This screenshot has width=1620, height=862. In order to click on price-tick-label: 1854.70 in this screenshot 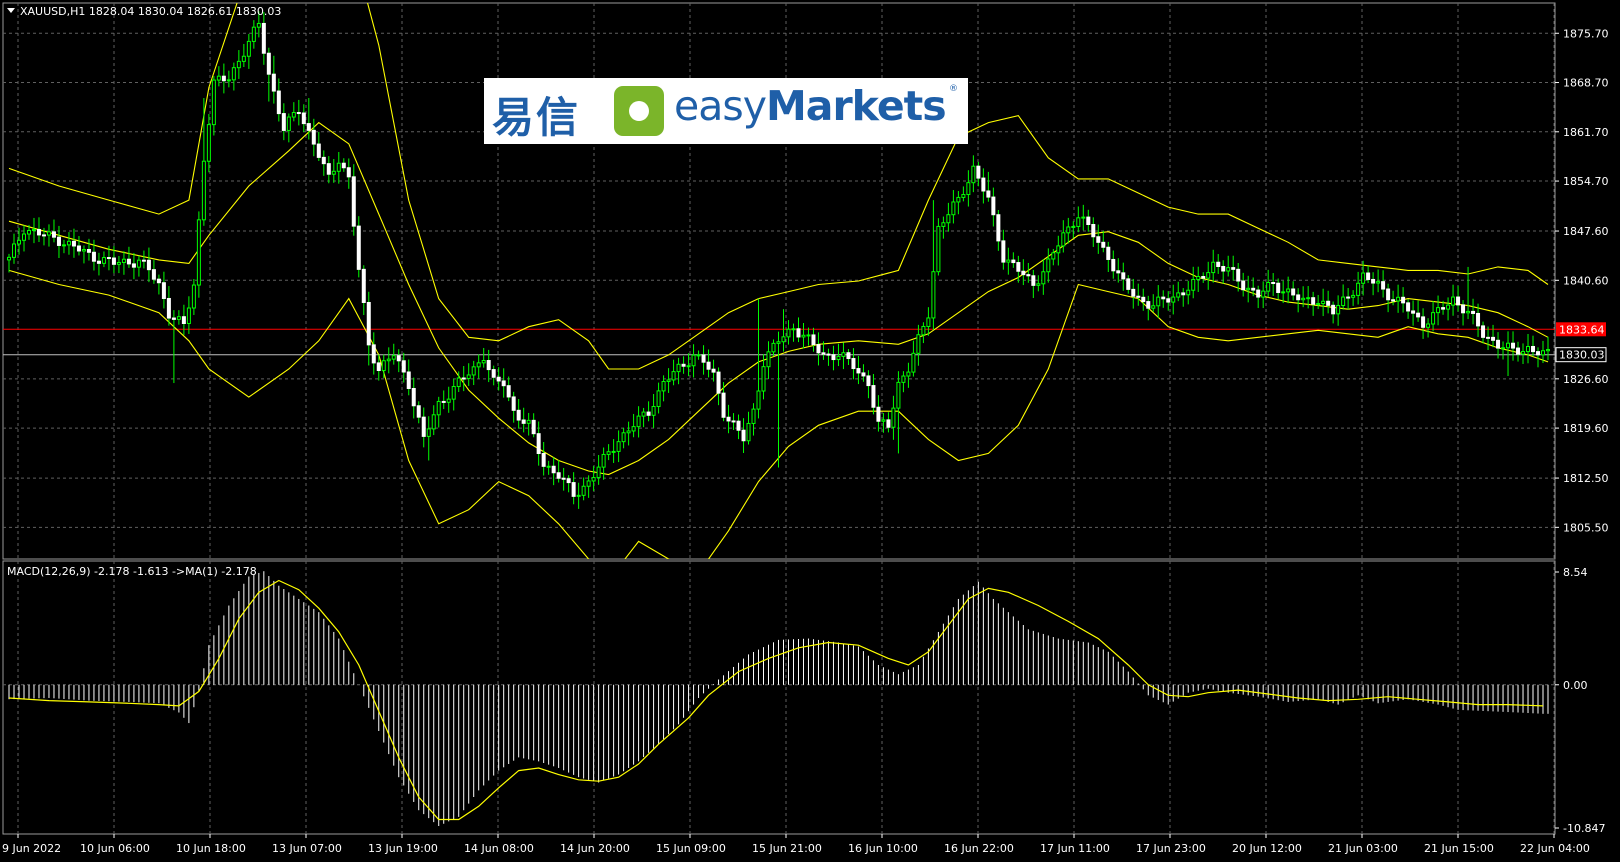, I will do `click(1586, 181)`.